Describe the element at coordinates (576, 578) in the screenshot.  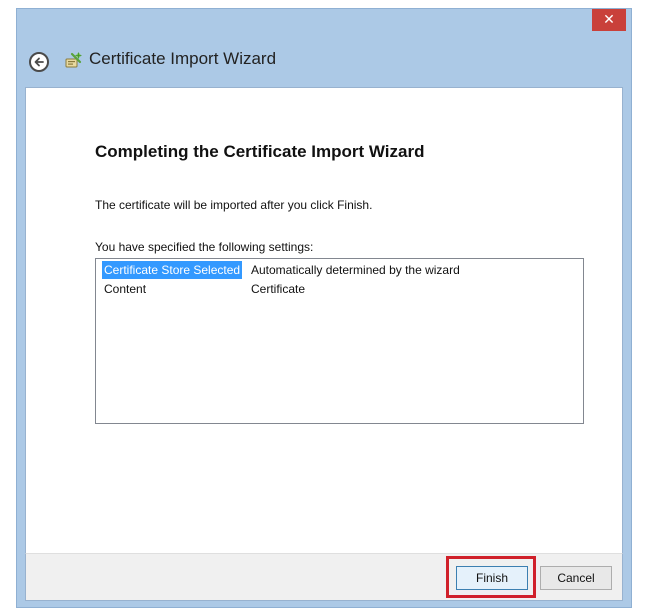
I see `cancel-button: Cancel` at that location.